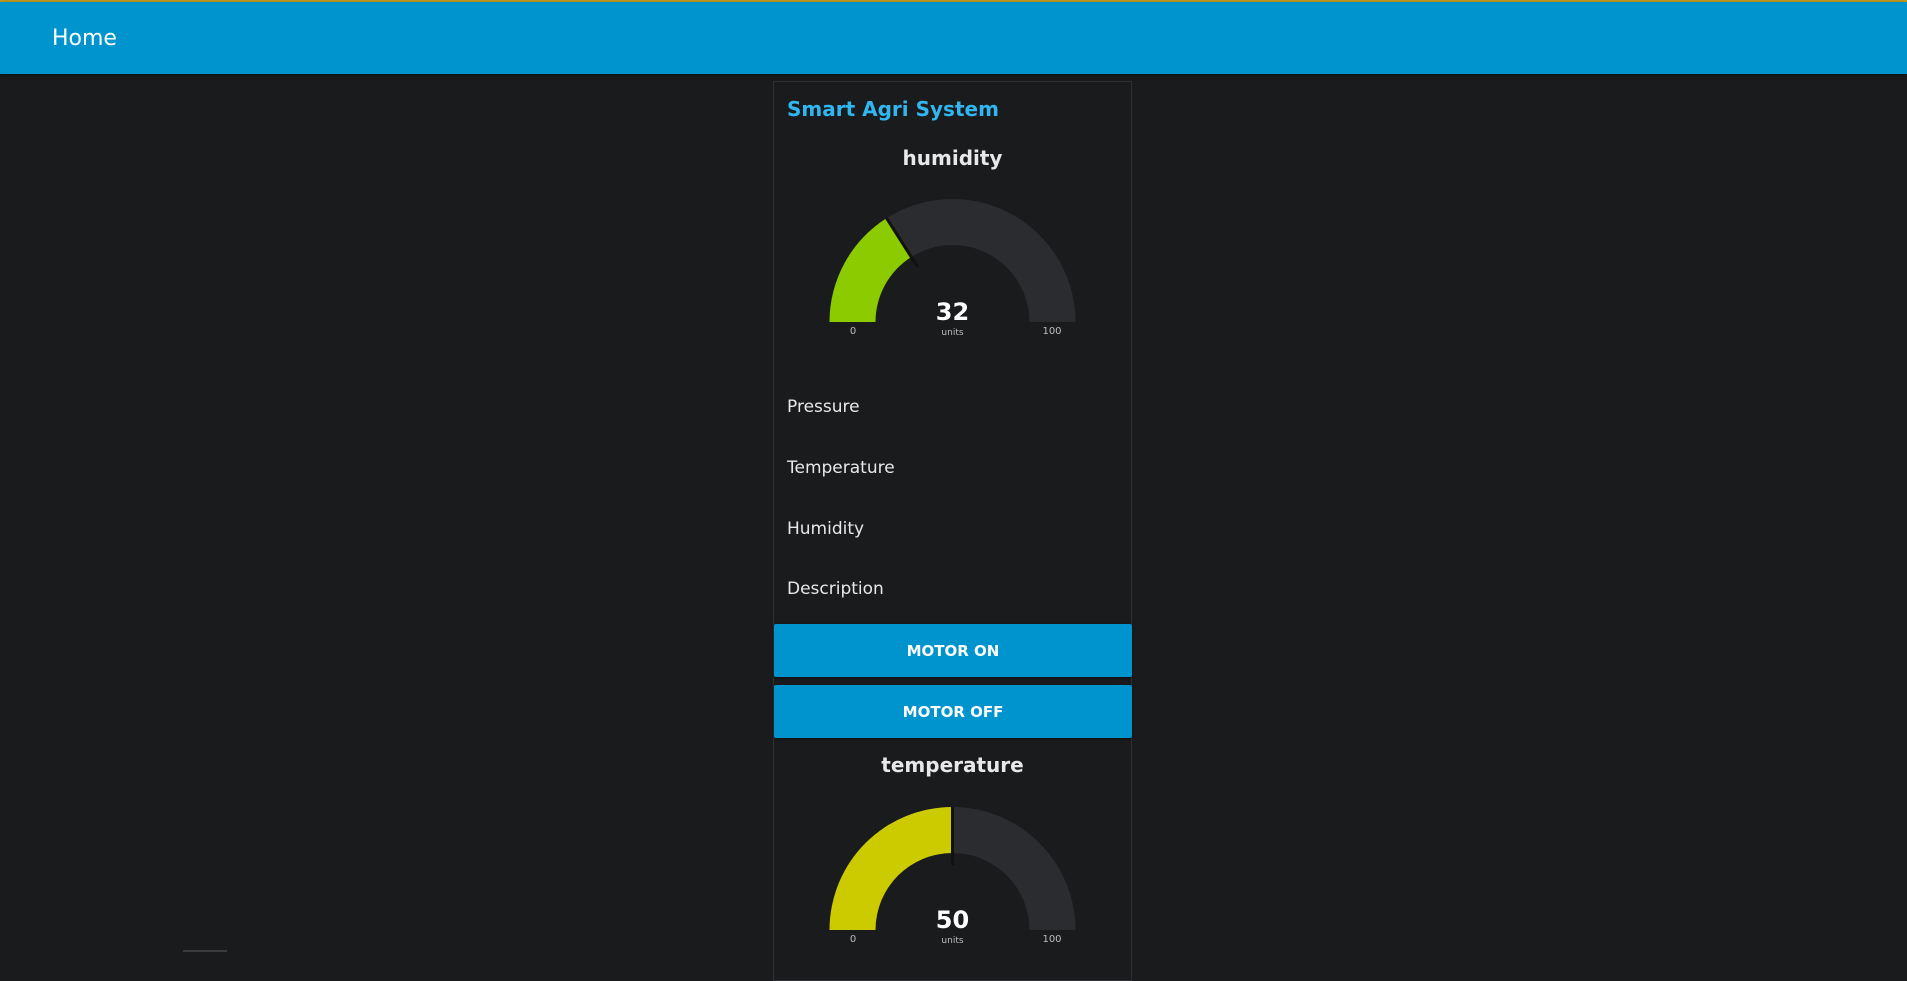  Describe the element at coordinates (893, 109) in the screenshot. I see `group-title: Smart Agri System` at that location.